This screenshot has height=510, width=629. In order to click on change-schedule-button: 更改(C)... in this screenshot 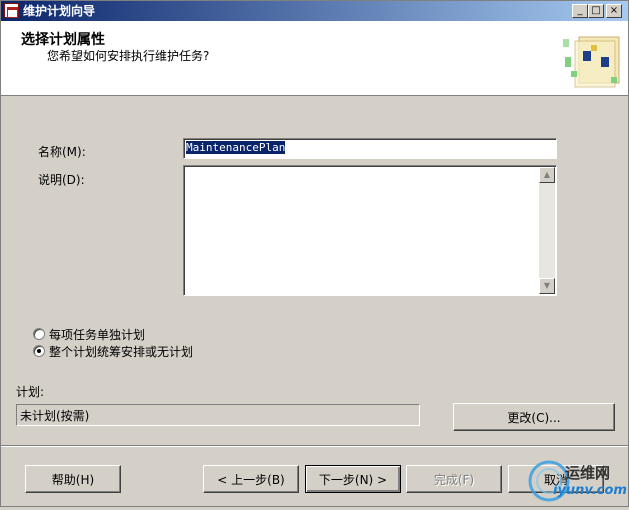, I will do `click(534, 417)`.